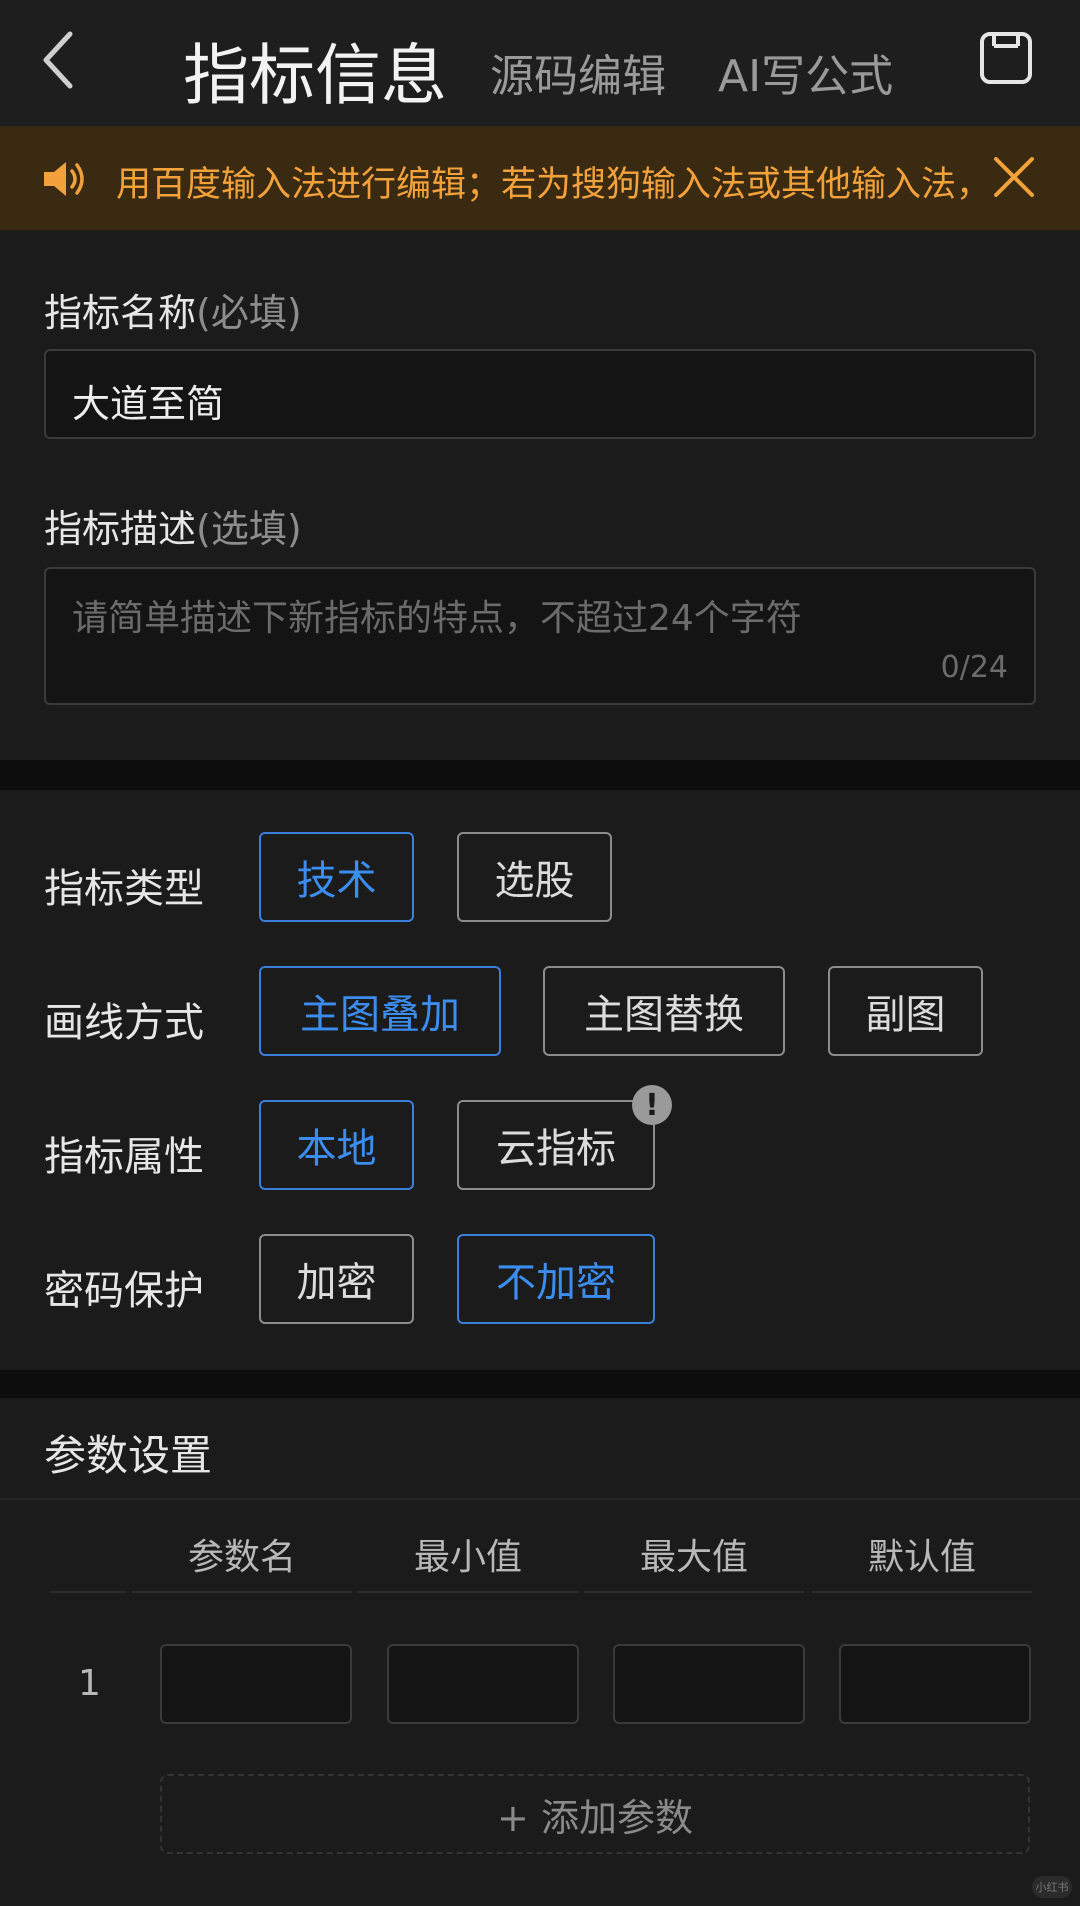  Describe the element at coordinates (336, 1145) in the screenshot. I see `attribute-option-local: 本地` at that location.